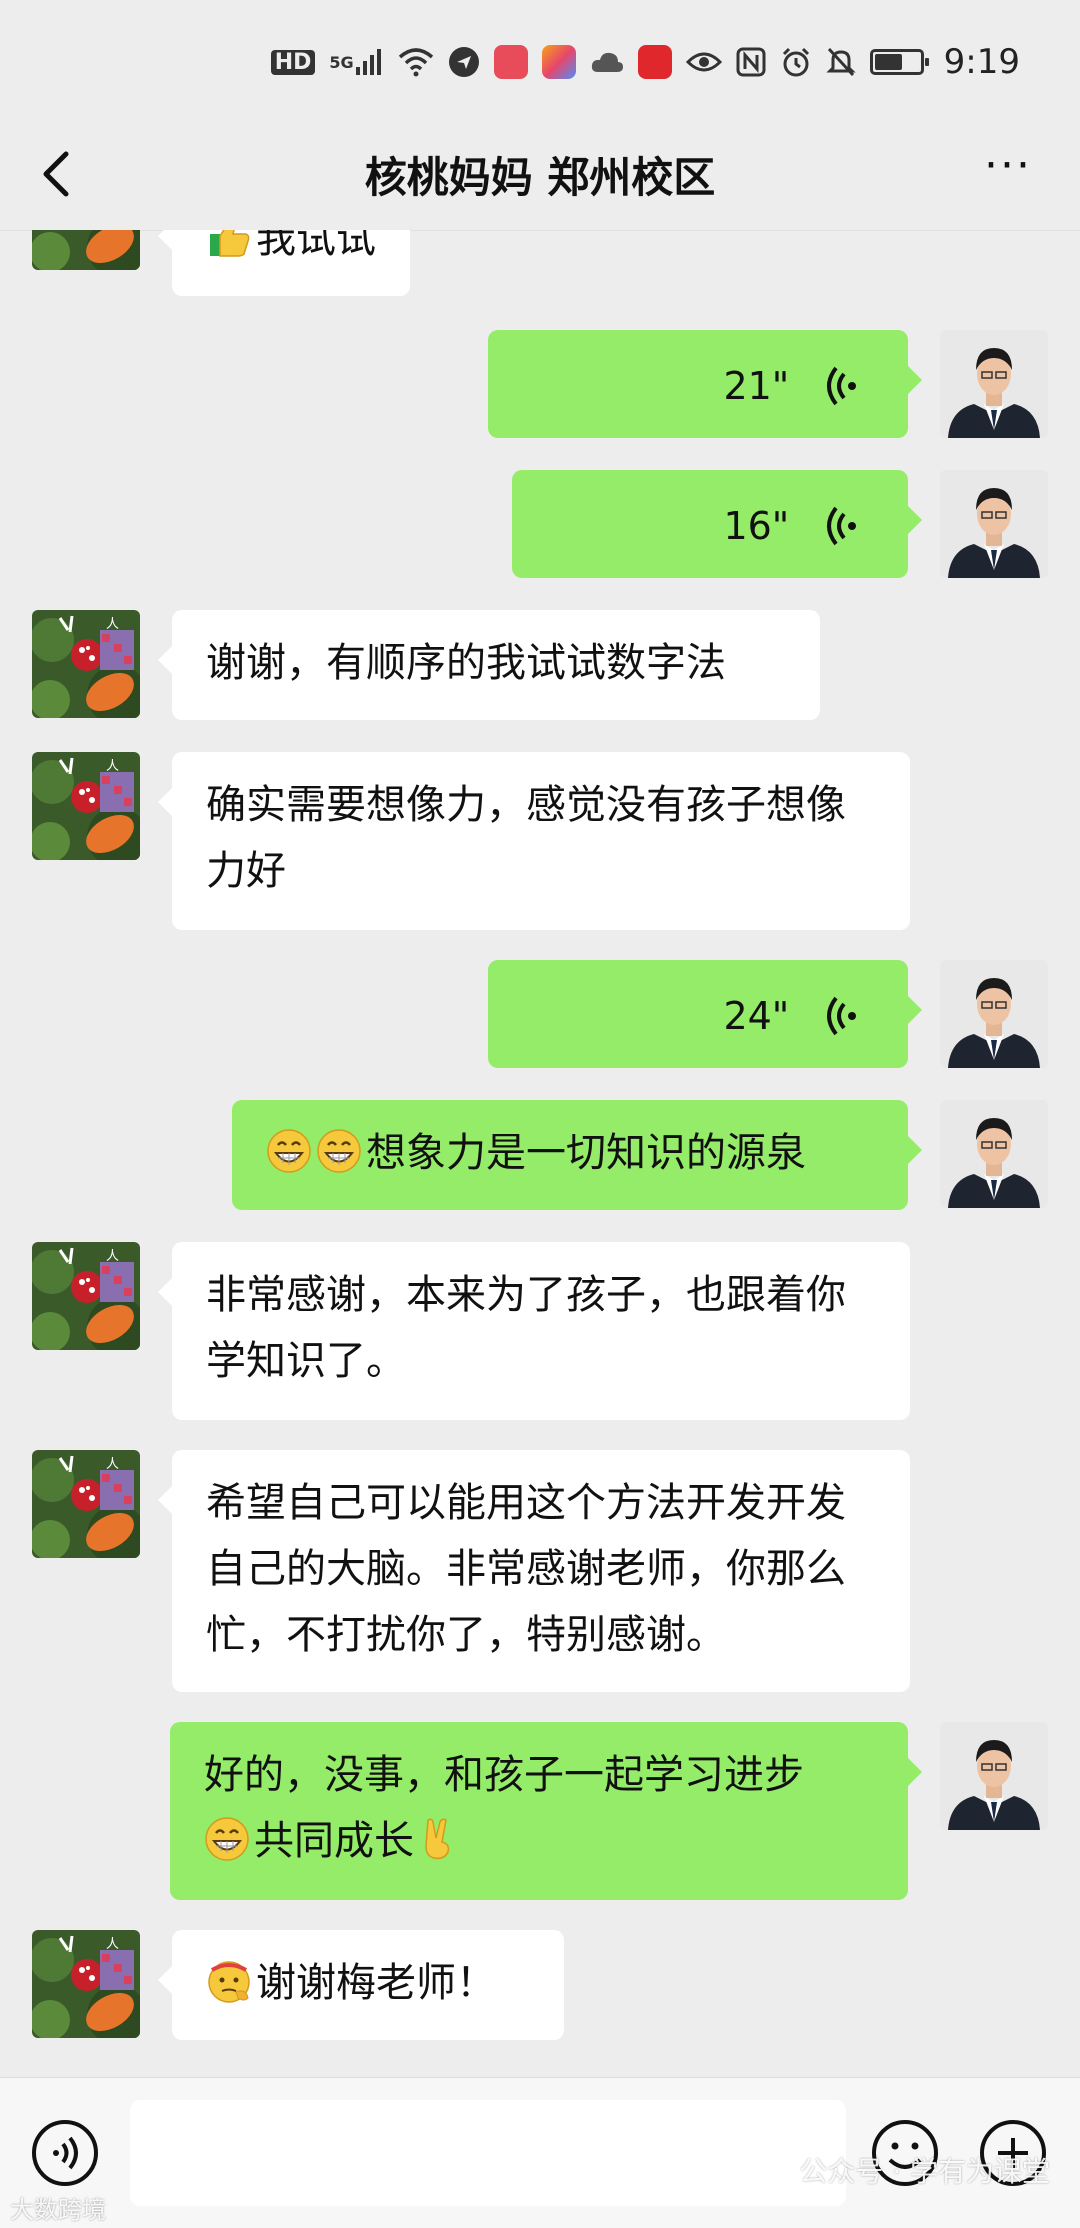 Image resolution: width=1080 pixels, height=2228 pixels. What do you see at coordinates (751, 62) in the screenshot?
I see `nfc-icon` at bounding box center [751, 62].